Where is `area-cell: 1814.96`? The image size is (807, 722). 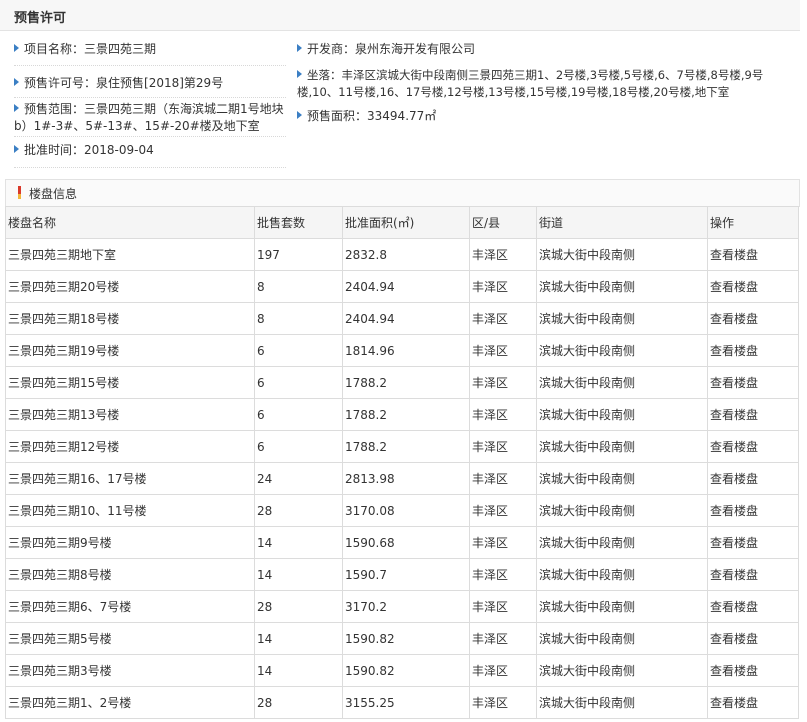 area-cell: 1814.96 is located at coordinates (406, 350).